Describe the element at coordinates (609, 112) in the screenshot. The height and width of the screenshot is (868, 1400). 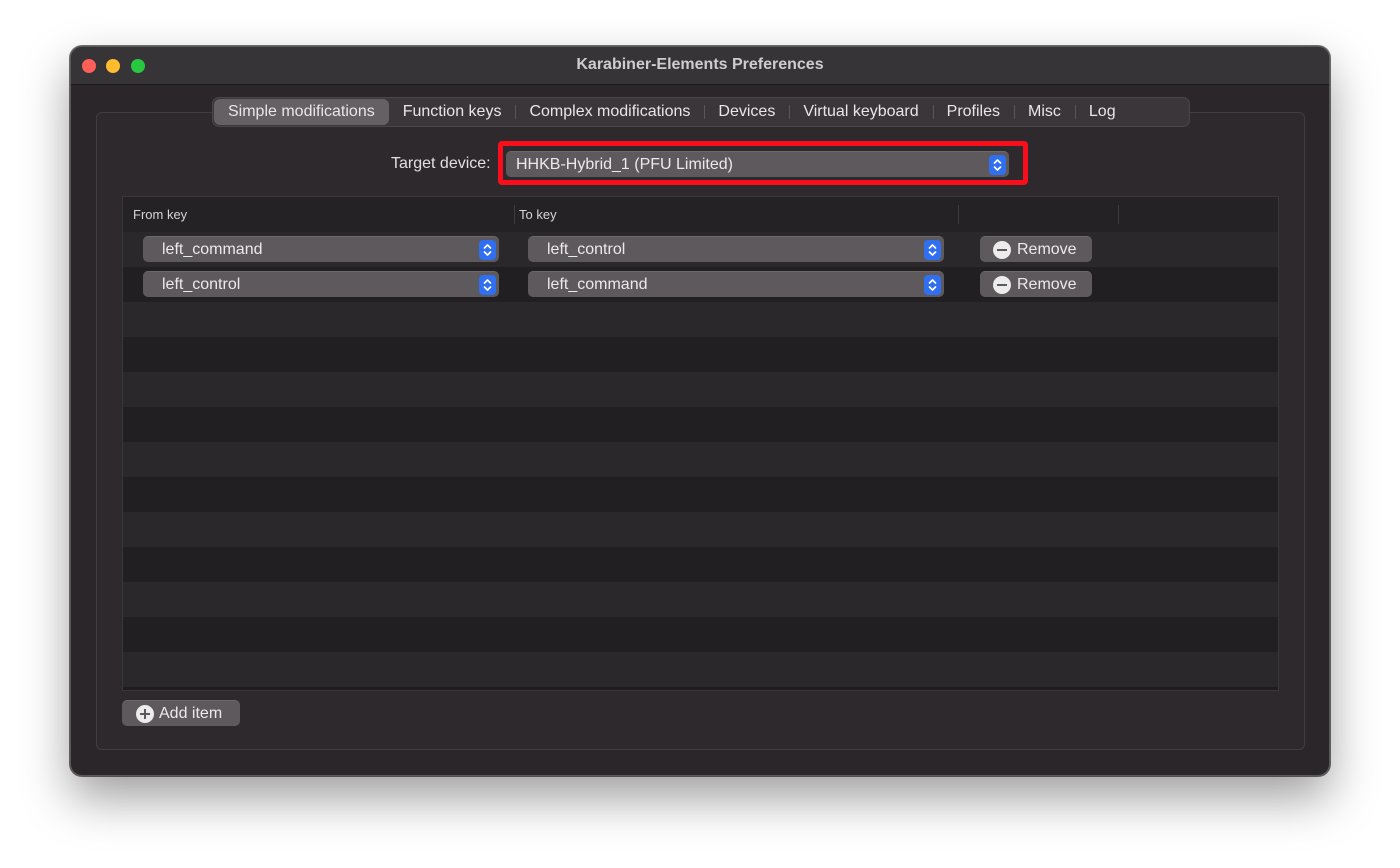
I see `tab-complex-modifications: Complex modifications` at that location.